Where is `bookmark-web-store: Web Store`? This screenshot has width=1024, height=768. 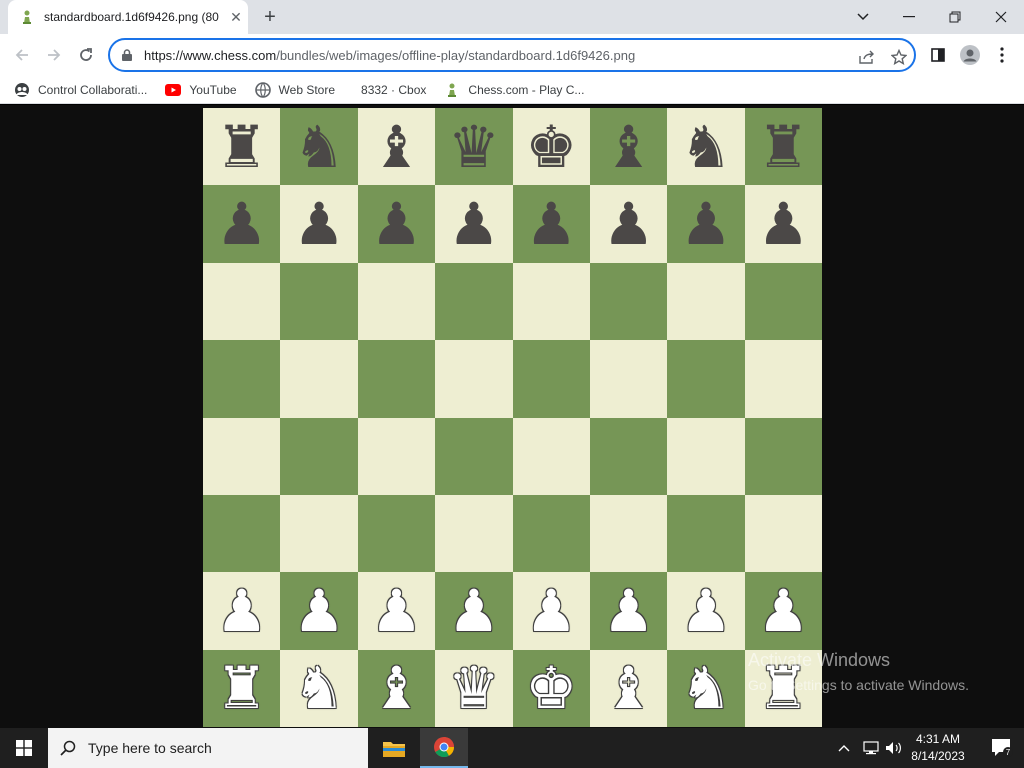
bookmark-web-store: Web Store is located at coordinates (295, 89).